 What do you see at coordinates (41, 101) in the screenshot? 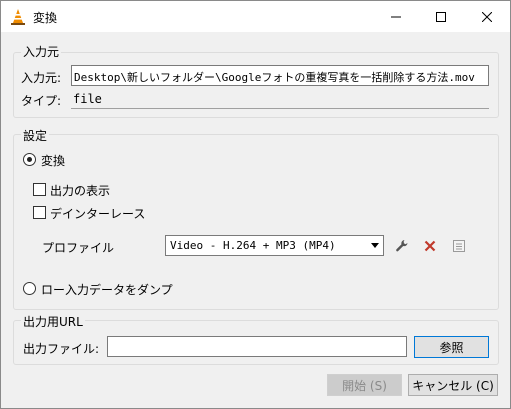
I see `source-type-label: タイプ:` at bounding box center [41, 101].